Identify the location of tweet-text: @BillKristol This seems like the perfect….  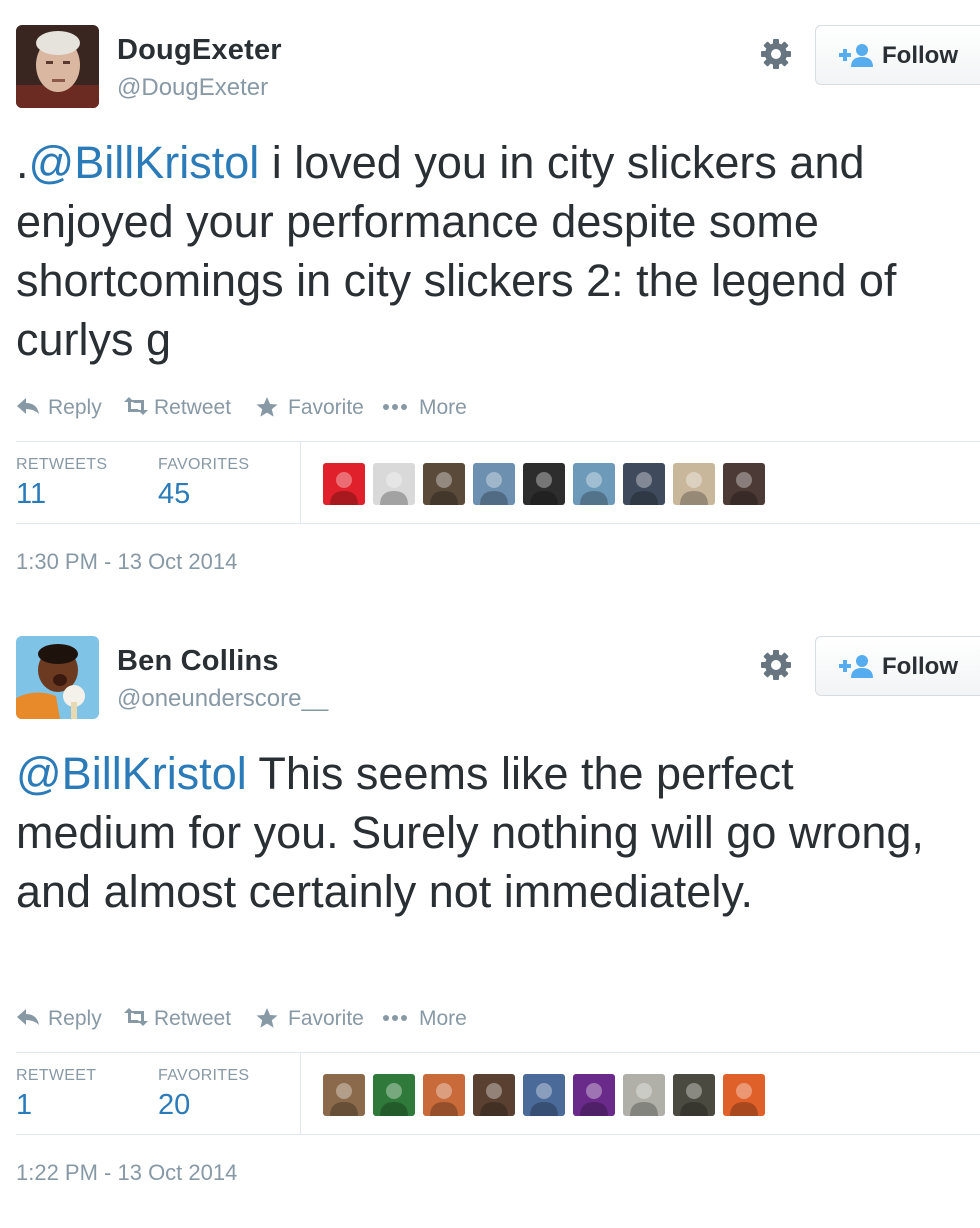
(491, 832).